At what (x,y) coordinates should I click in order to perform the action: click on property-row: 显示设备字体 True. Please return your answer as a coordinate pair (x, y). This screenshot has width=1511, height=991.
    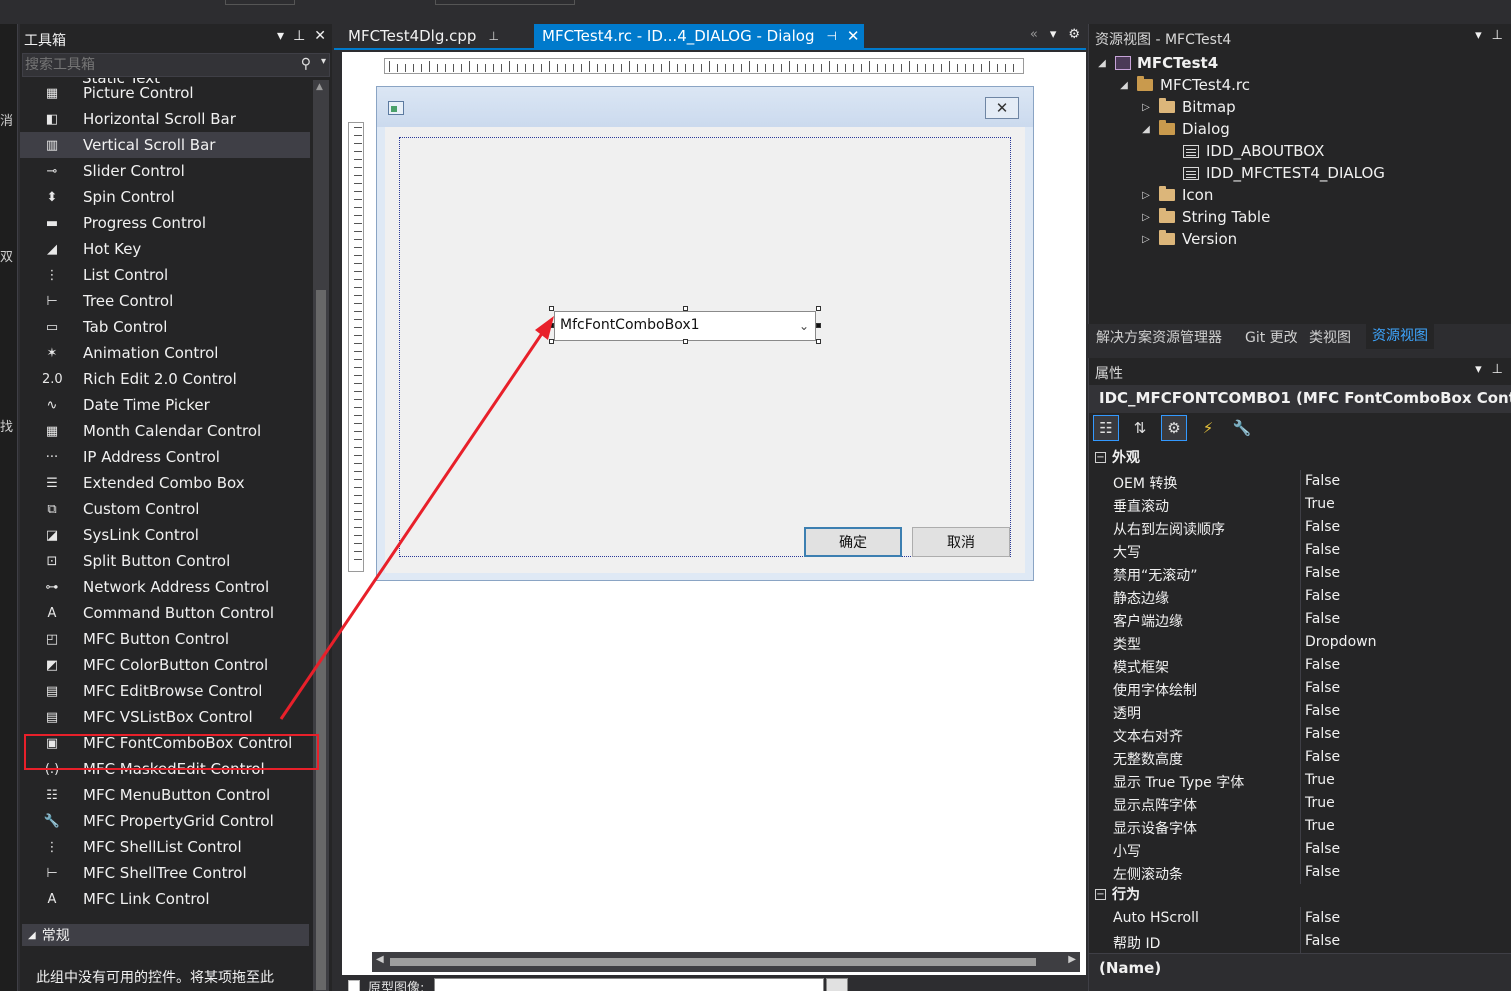
    Looking at the image, I should click on (1300, 826).